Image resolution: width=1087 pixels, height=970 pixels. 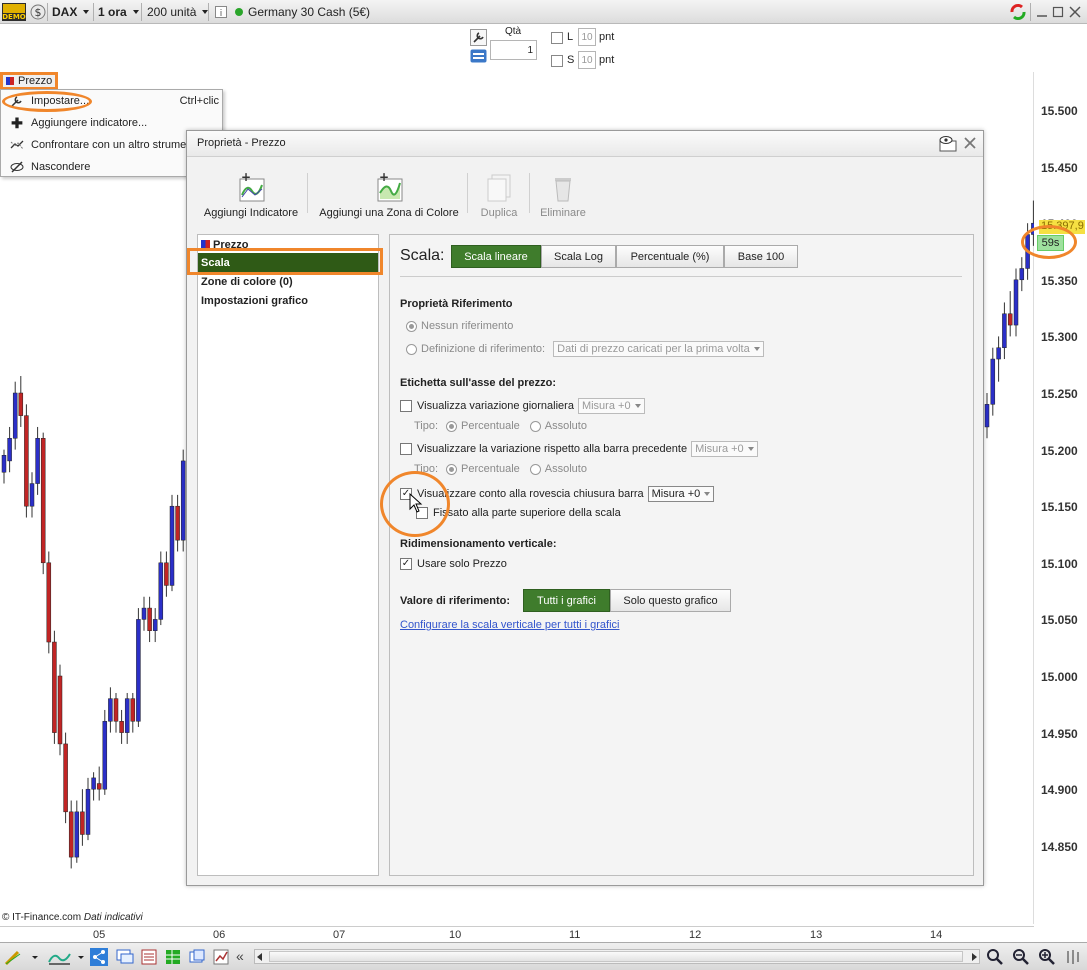 What do you see at coordinates (563, 195) in the screenshot?
I see `delete-button: Eliminare` at bounding box center [563, 195].